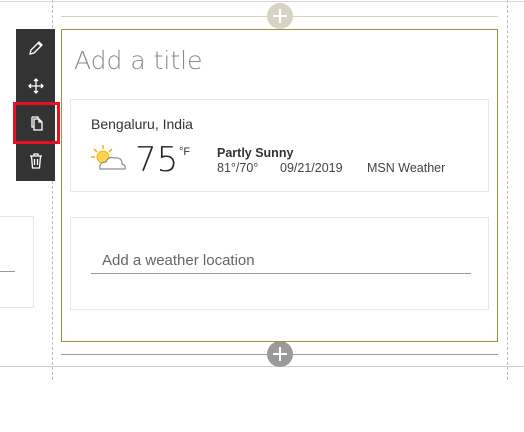 This screenshot has width=524, height=432. What do you see at coordinates (262, 366) in the screenshot?
I see `section-bottom-border` at bounding box center [262, 366].